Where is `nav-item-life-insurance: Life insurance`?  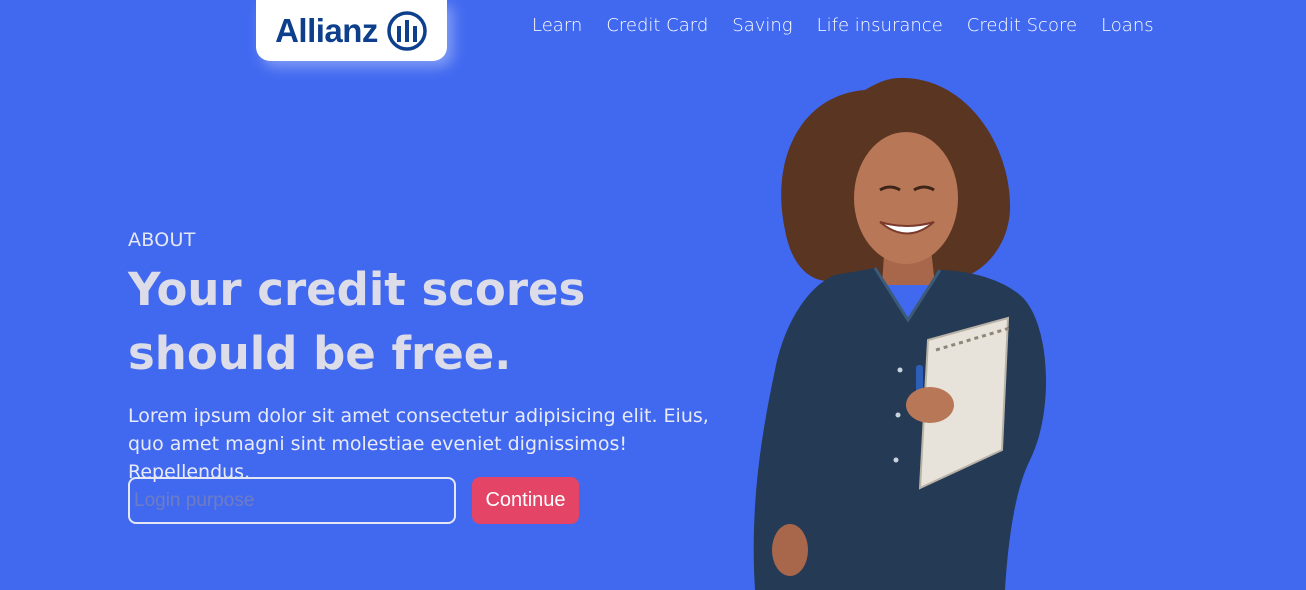
nav-item-life-insurance: Life insurance is located at coordinates (880, 25).